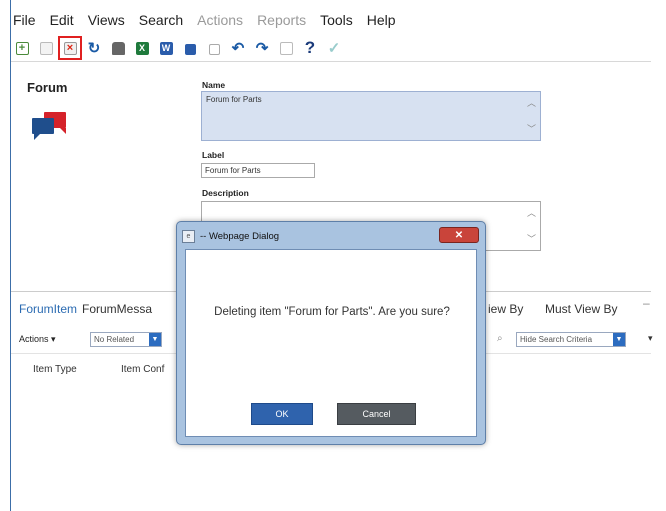  I want to click on excel-icon: X, so click(142, 48).